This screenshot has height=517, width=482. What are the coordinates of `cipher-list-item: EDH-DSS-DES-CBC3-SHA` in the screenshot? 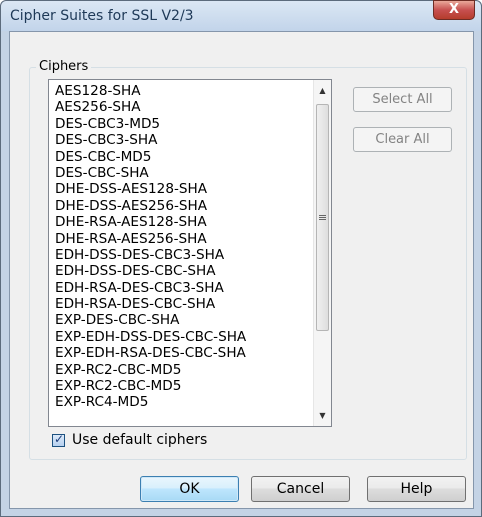 It's located at (150, 255).